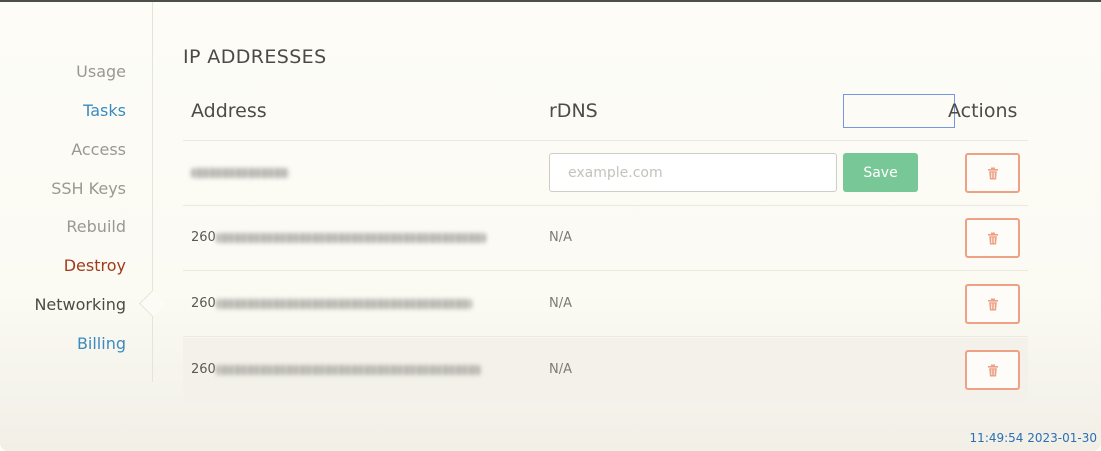  I want to click on sidebar-item-access: Access, so click(98, 149).